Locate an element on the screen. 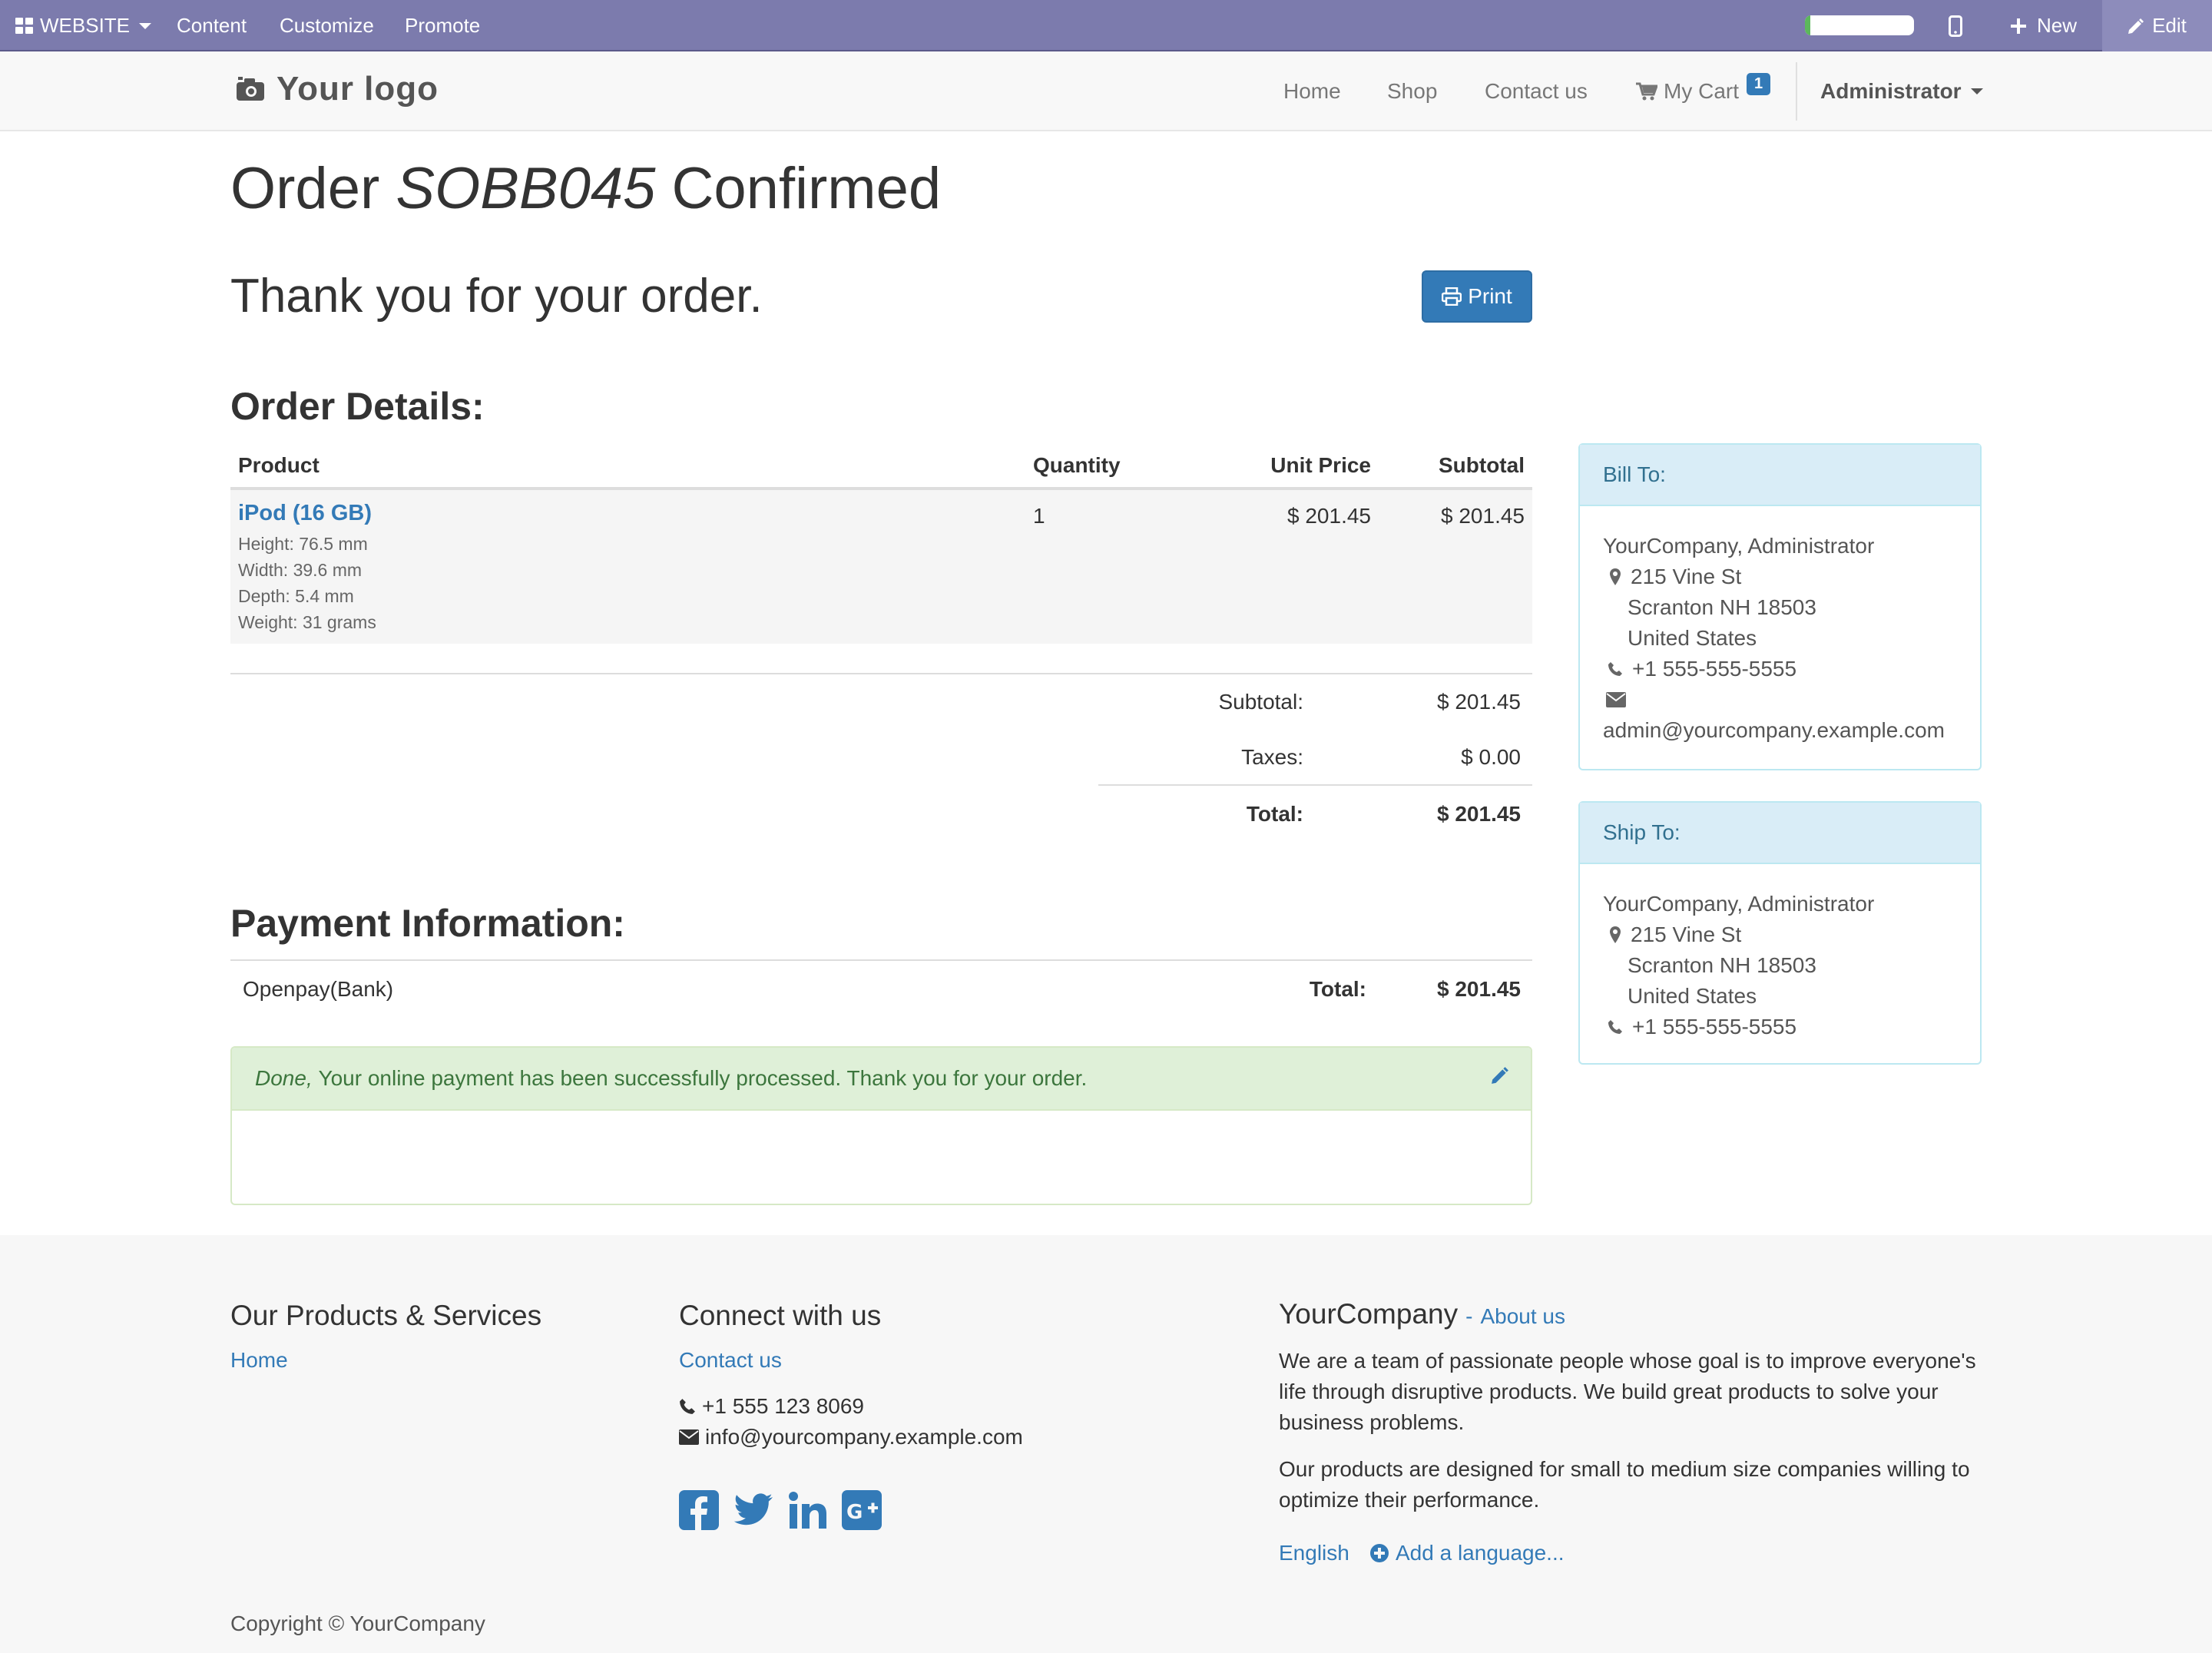 The height and width of the screenshot is (1653, 2212). thank-you-heading: Thank you for your order. is located at coordinates (497, 296).